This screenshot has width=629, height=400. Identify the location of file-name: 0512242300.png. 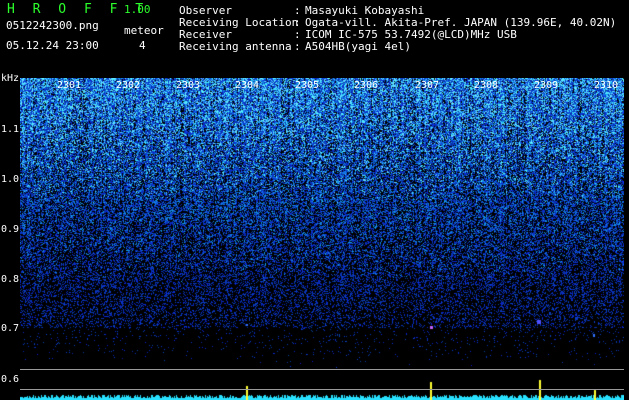
(52, 25).